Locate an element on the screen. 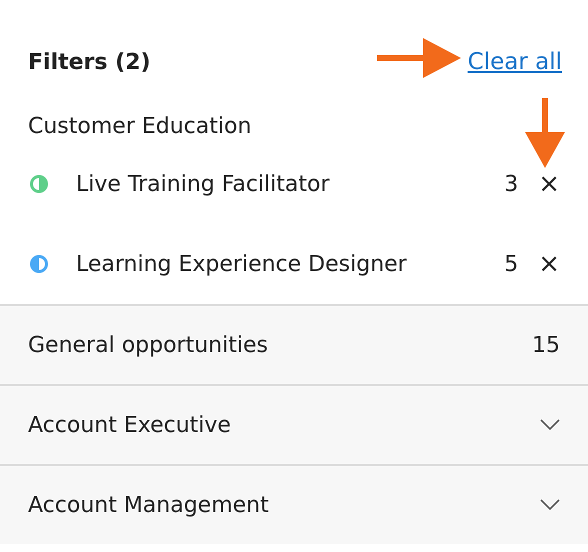 The image size is (588, 552). section-label: General opportunities is located at coordinates (148, 345).